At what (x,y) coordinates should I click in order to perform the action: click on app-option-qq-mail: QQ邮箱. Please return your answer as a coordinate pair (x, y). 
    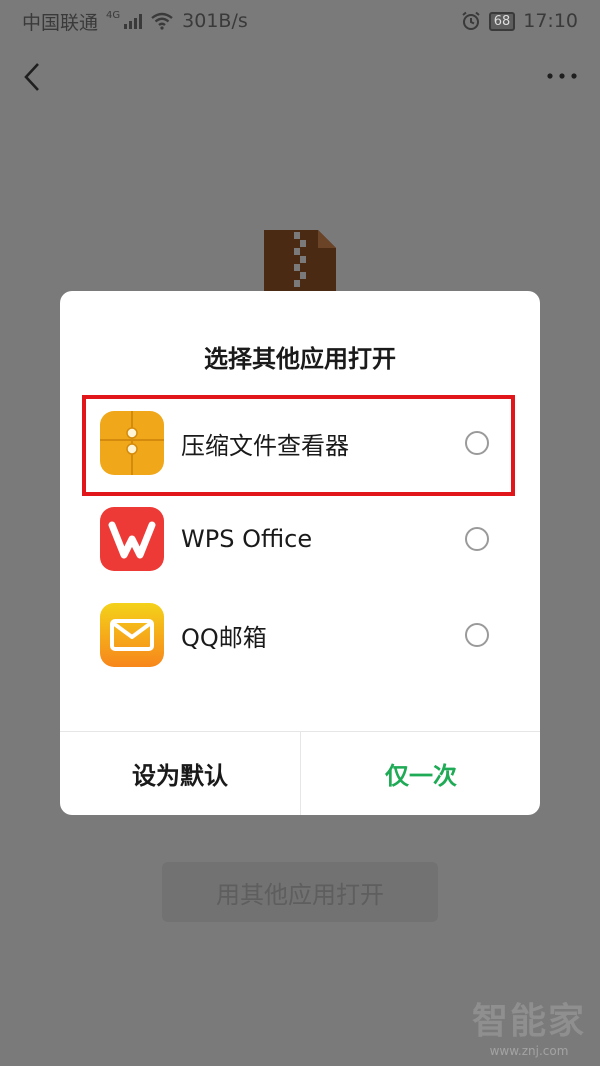
    Looking at the image, I should click on (300, 635).